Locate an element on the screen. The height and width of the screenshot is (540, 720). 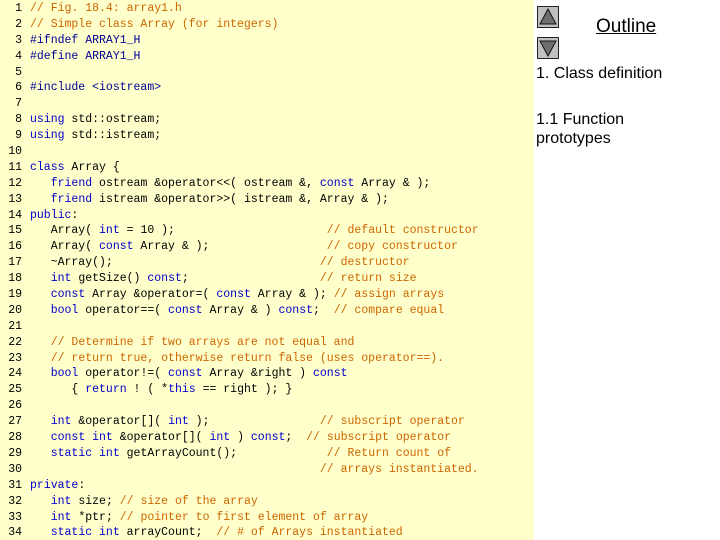
code-token: // destructor is located at coordinates (364, 263).